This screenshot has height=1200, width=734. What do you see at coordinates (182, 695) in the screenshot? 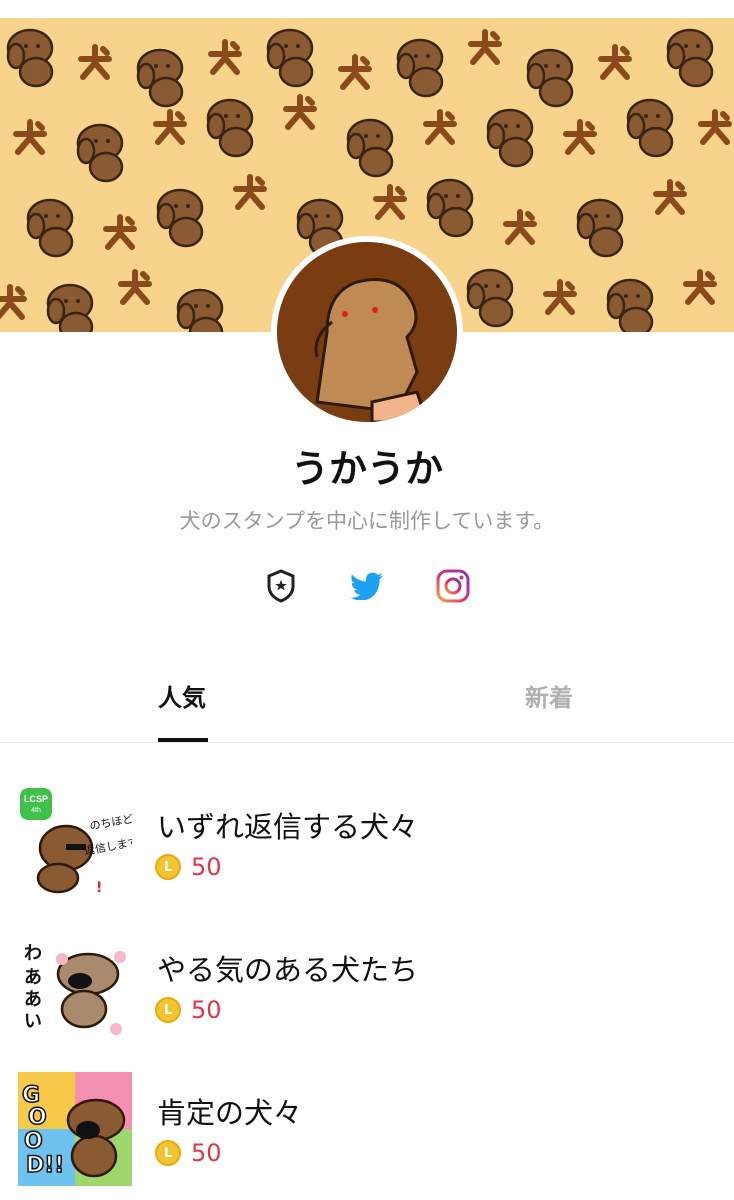
I see `tab-popular: 人気` at bounding box center [182, 695].